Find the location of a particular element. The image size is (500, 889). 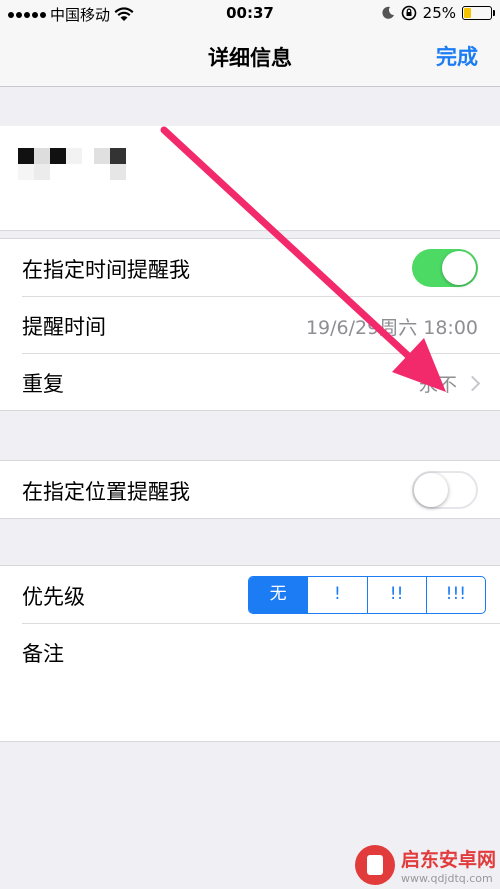

status-right: 25% is located at coordinates (438, 13).